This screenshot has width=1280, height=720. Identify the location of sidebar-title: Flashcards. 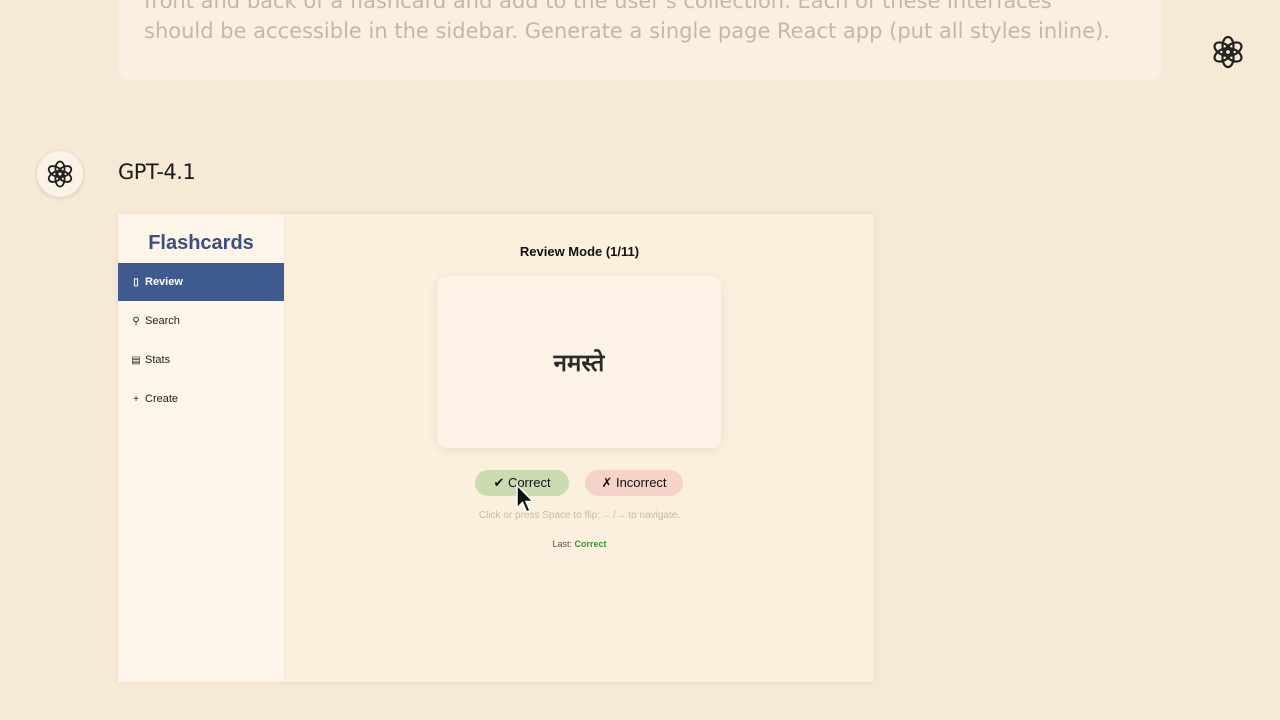
(201, 243).